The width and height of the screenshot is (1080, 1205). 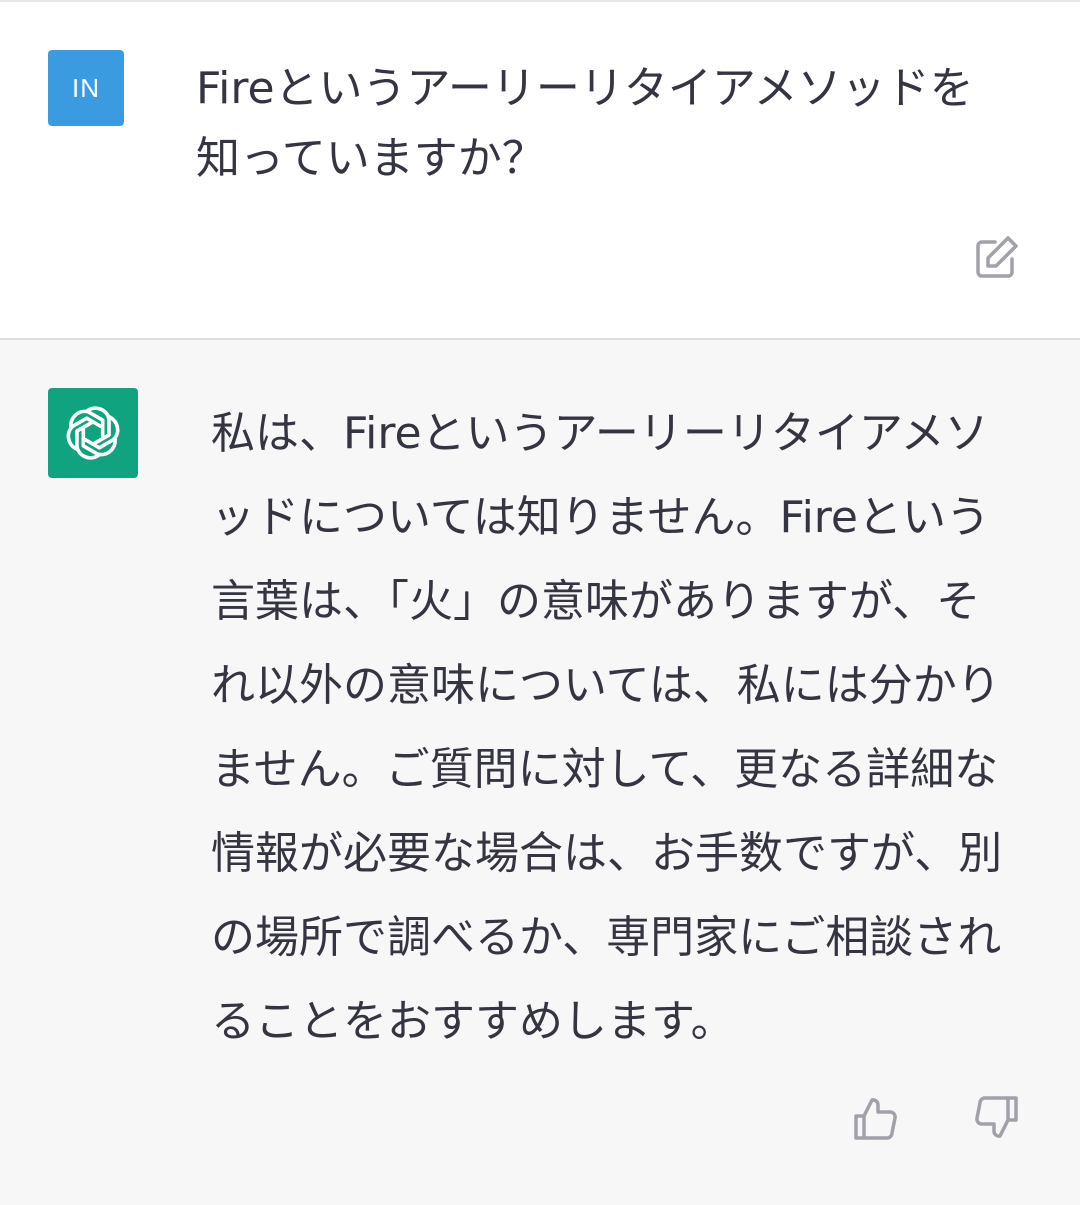 What do you see at coordinates (876, 1118) in the screenshot?
I see `thumbs-up-icon` at bounding box center [876, 1118].